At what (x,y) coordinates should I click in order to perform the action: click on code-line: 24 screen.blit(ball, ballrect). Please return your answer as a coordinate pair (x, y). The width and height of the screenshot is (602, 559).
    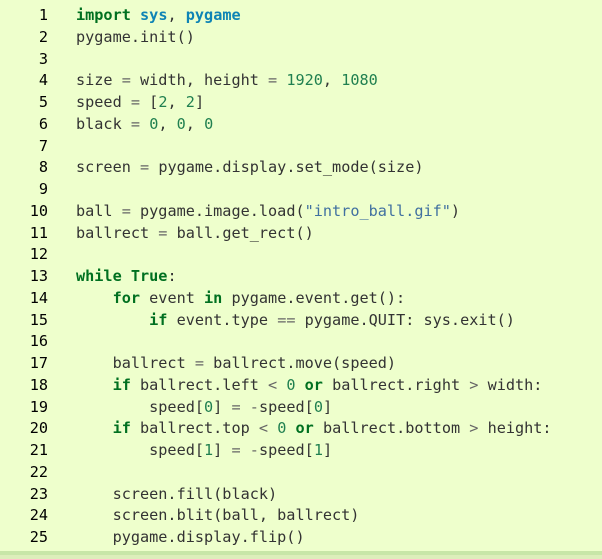
    Looking at the image, I should click on (301, 516).